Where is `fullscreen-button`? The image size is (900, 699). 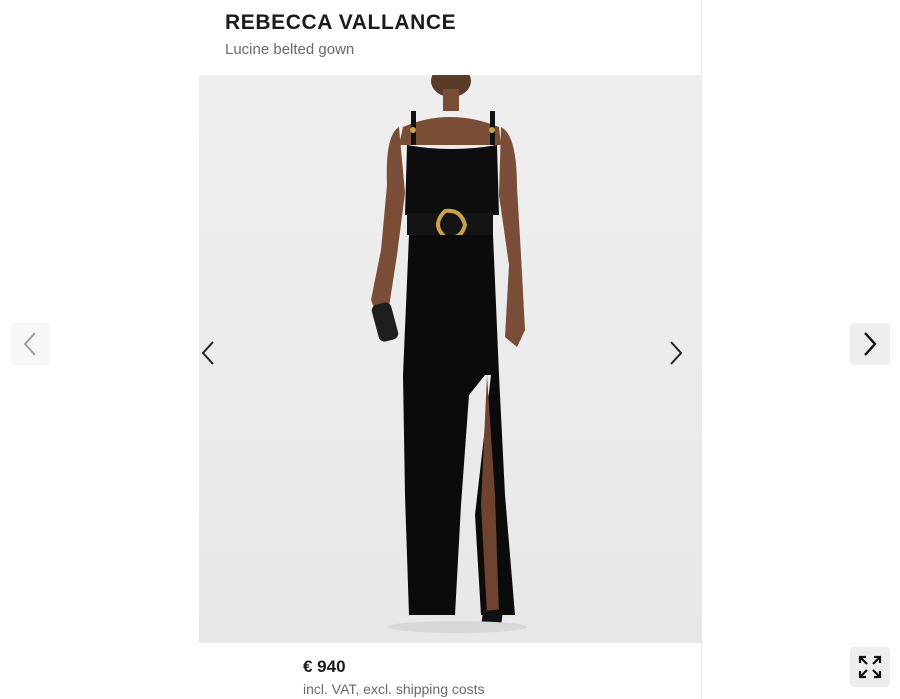 fullscreen-button is located at coordinates (870, 667).